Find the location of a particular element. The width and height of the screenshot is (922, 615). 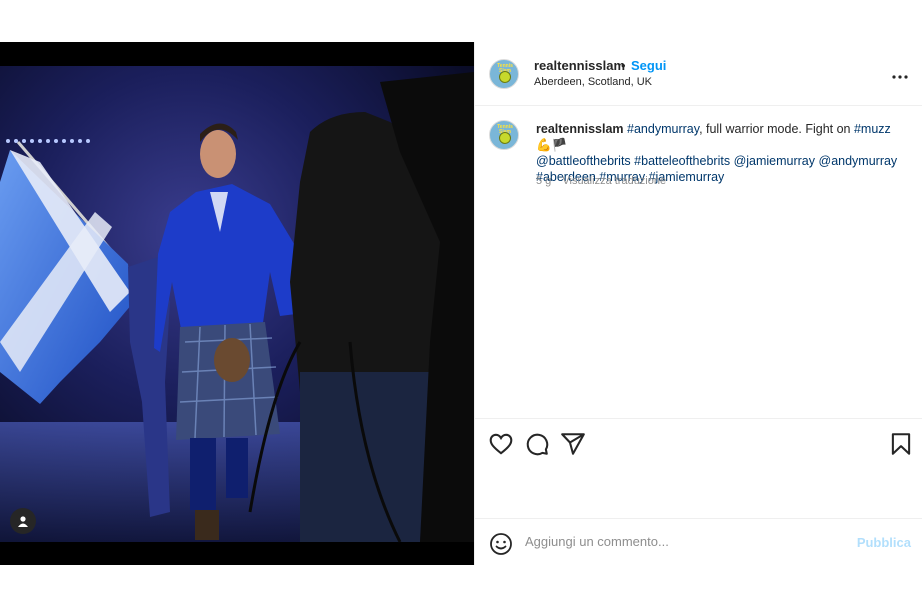

hashtag-link: #muzz is located at coordinates (872, 129).